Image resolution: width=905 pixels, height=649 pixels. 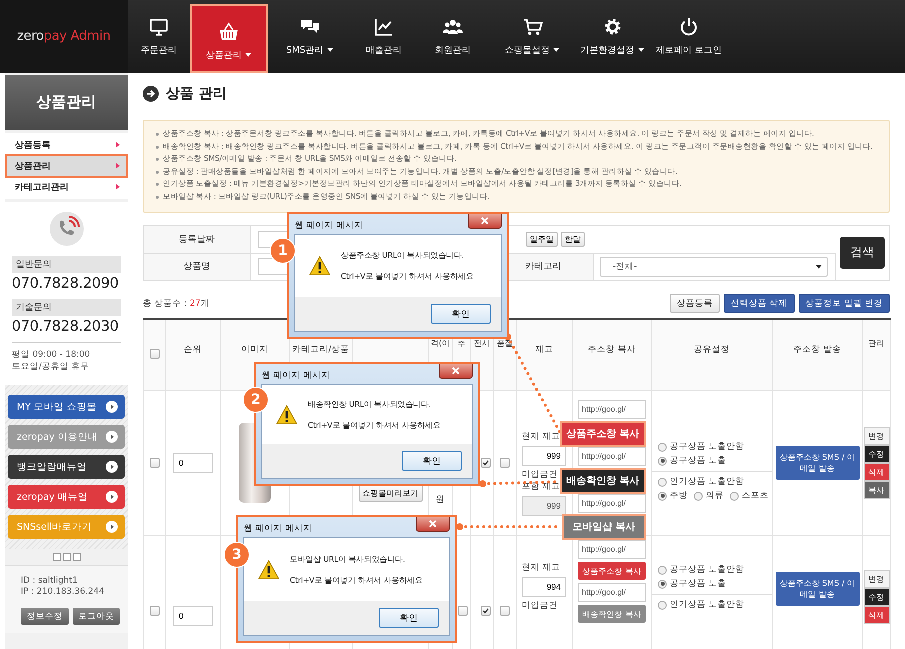 I want to click on account-info: IP : 210.183.36.244, so click(x=63, y=592).